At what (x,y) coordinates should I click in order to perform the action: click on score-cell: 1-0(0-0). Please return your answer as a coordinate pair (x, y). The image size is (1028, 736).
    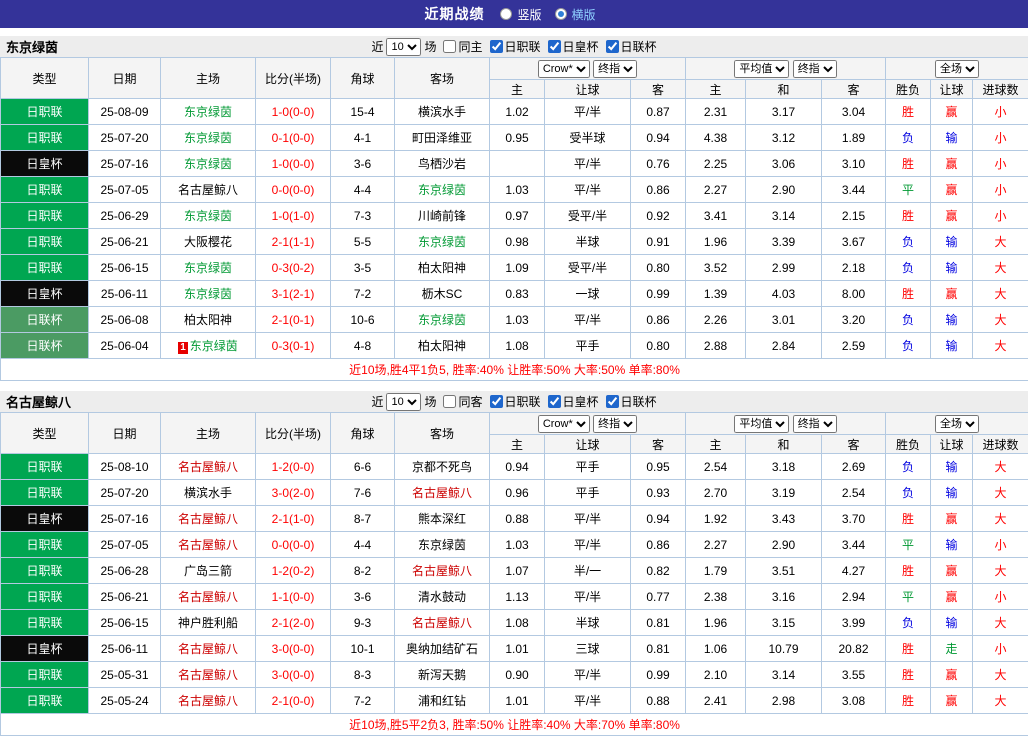
    Looking at the image, I should click on (293, 163).